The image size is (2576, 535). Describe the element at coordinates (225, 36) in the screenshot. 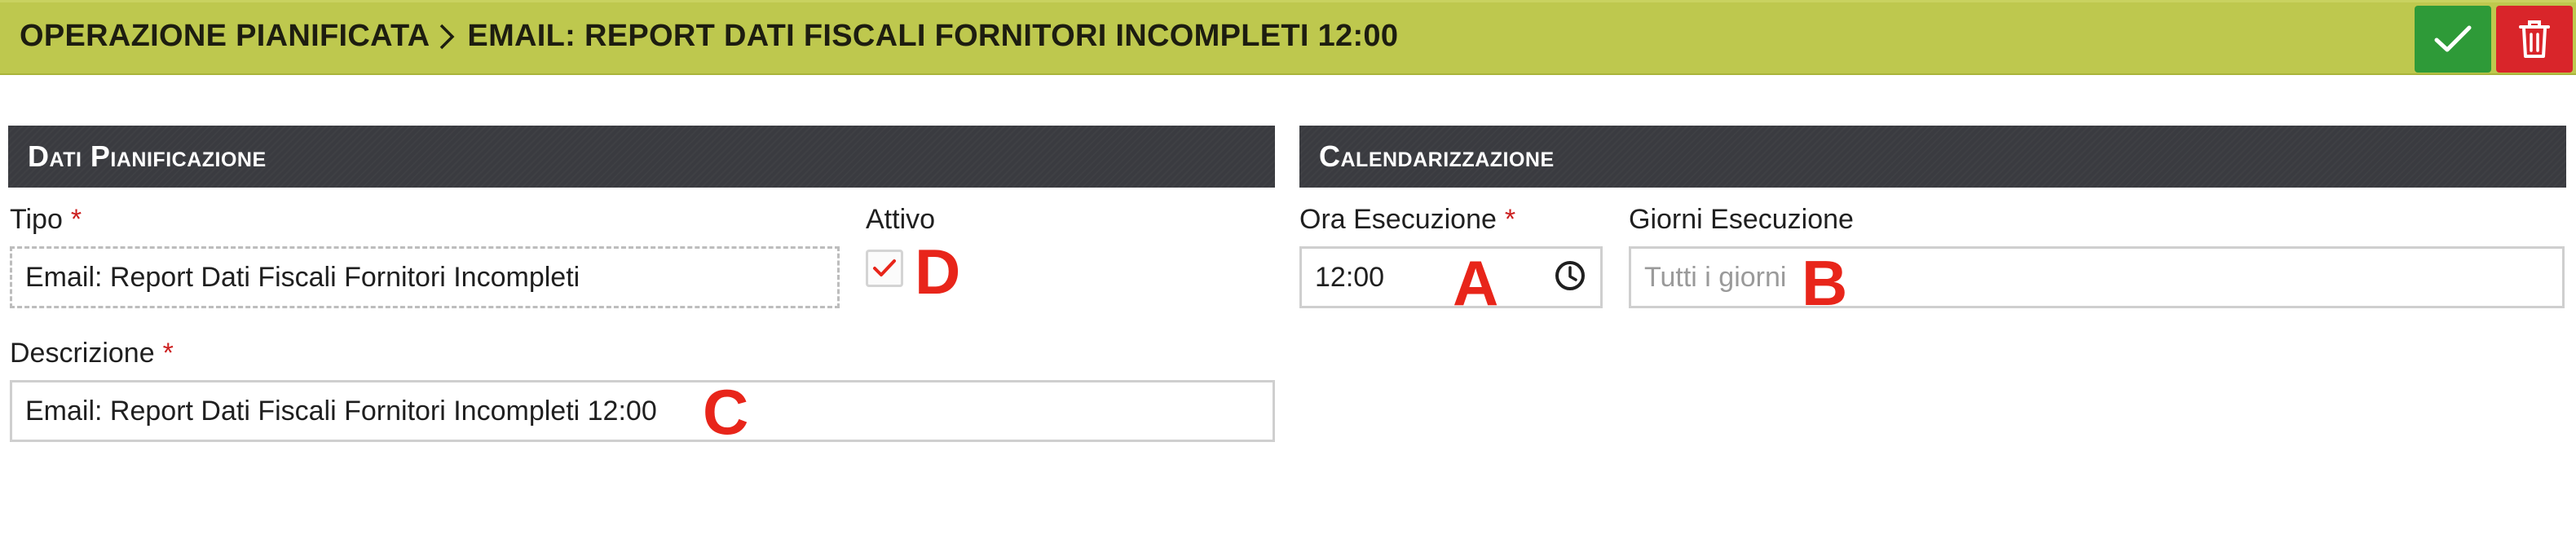

I see `breadcrumb-section: OPERAZIONE PIANIFICATA` at that location.